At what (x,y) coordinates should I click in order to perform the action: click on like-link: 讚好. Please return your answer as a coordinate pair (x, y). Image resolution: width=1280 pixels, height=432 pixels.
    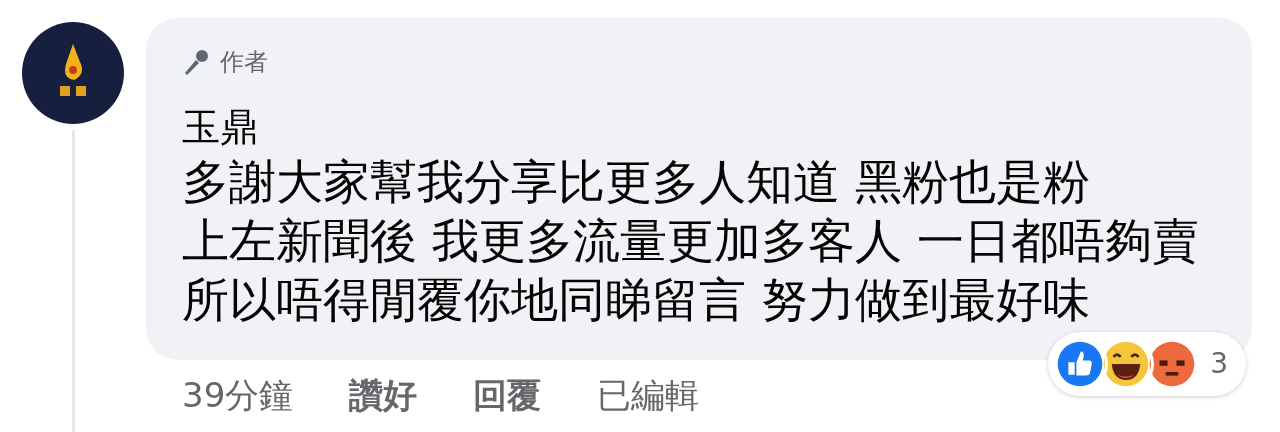
    Looking at the image, I should click on (383, 395).